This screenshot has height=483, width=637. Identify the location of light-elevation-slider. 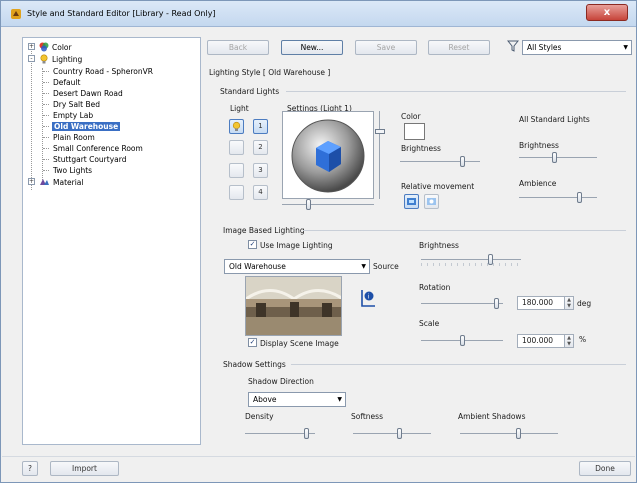
(380, 155).